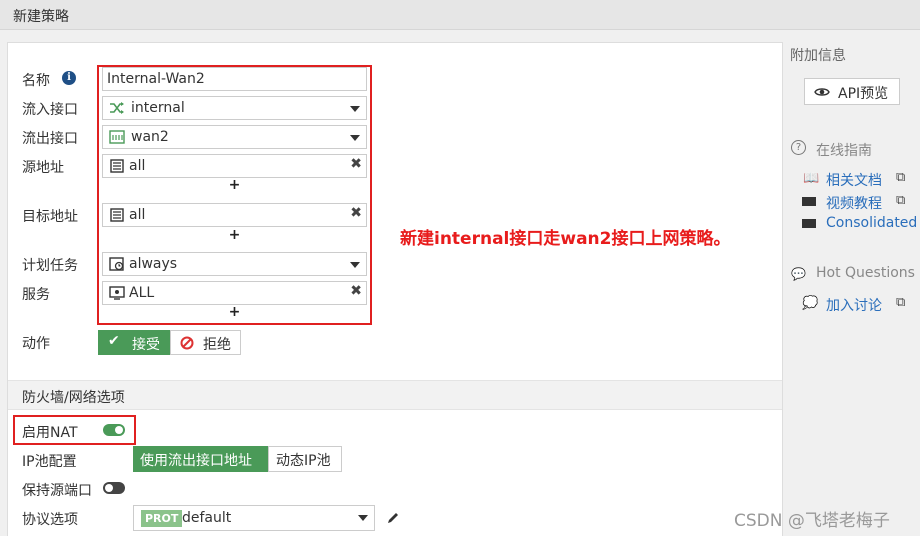 The width and height of the screenshot is (920, 536). What do you see at coordinates (50, 139) in the screenshot?
I see `outgoing-interface-label: 流出接口` at bounding box center [50, 139].